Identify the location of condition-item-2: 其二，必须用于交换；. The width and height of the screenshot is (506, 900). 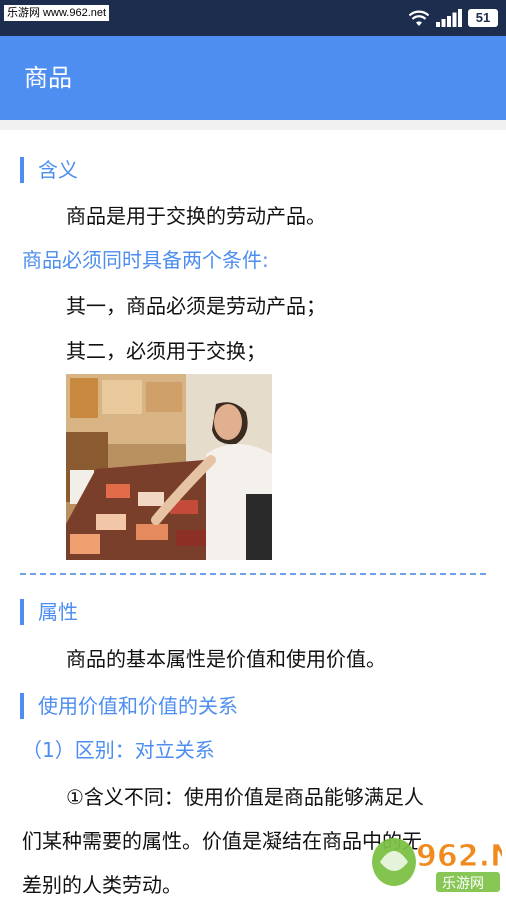
(166, 351).